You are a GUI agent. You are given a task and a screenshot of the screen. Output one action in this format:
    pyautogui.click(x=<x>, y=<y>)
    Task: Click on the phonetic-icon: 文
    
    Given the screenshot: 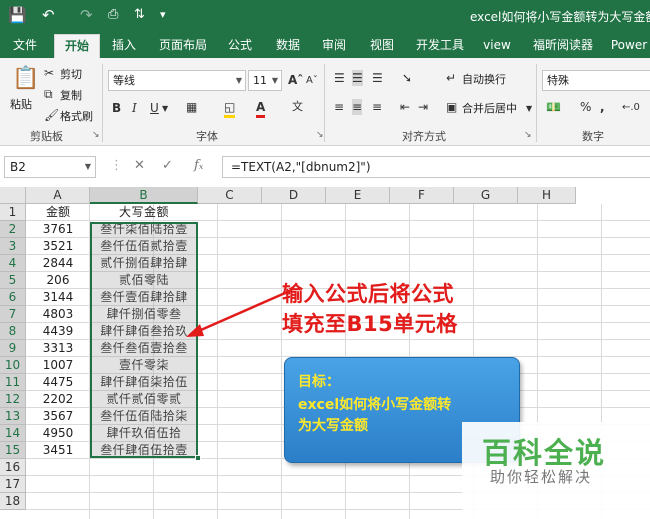 What is the action you would take?
    pyautogui.click(x=297, y=107)
    